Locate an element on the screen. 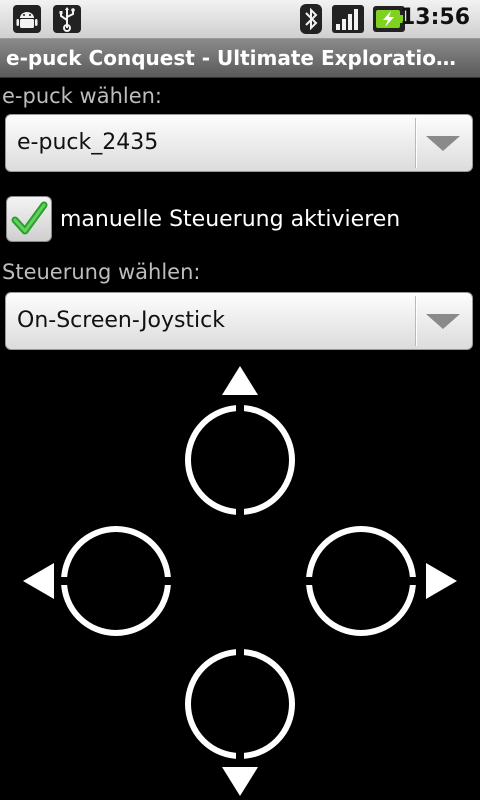  manual-control-label: manuelle Steuerung aktivieren is located at coordinates (230, 219).